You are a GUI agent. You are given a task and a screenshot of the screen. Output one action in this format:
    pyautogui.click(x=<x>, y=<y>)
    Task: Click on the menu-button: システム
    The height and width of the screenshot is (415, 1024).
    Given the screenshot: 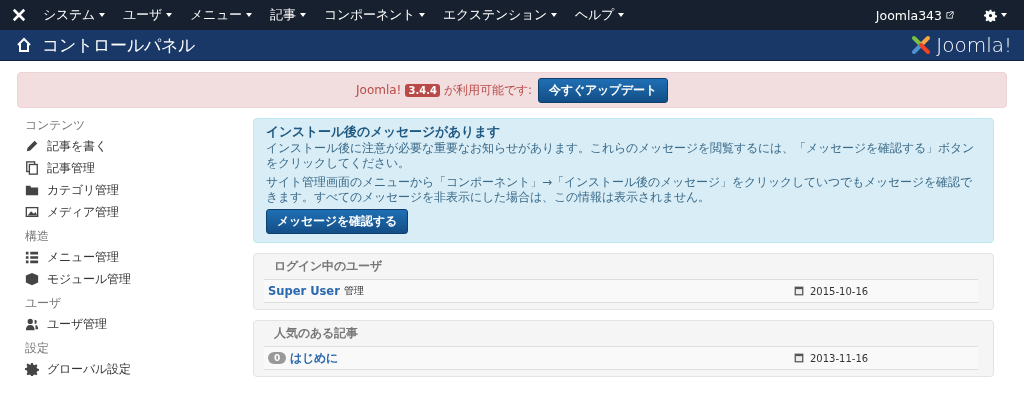 What is the action you would take?
    pyautogui.click(x=74, y=15)
    